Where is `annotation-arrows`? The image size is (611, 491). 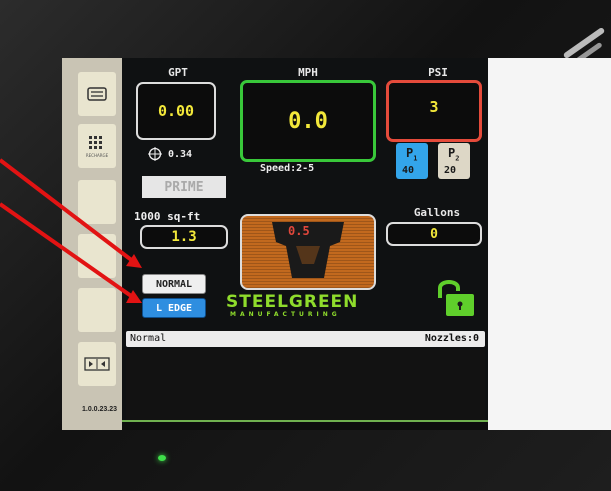 annotation-arrows is located at coordinates (71, 230).